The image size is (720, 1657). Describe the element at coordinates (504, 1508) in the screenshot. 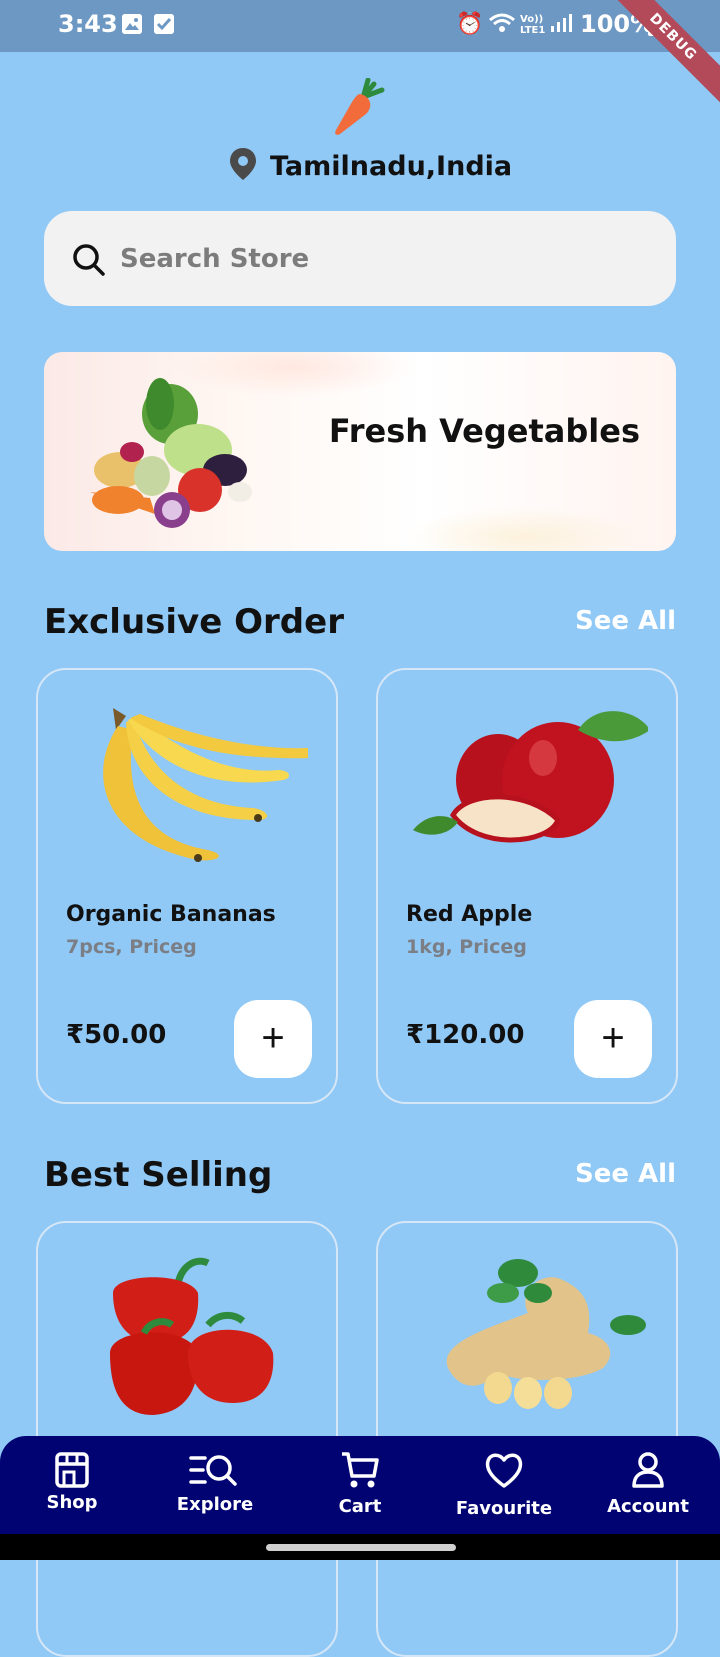

I see `nav-label: Favourite` at that location.